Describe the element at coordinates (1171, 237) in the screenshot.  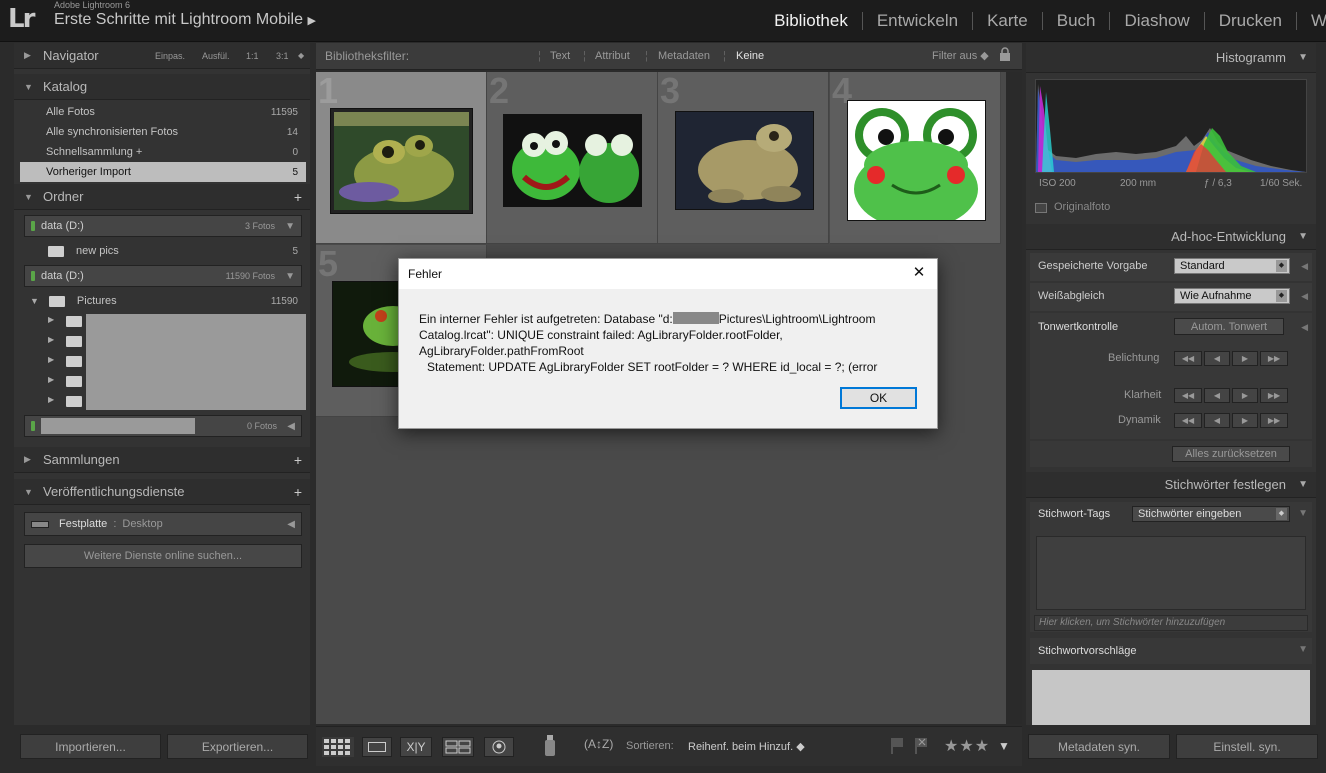
I see `quick-develop-header: Ad-hoc-Entwicklung ▼` at that location.